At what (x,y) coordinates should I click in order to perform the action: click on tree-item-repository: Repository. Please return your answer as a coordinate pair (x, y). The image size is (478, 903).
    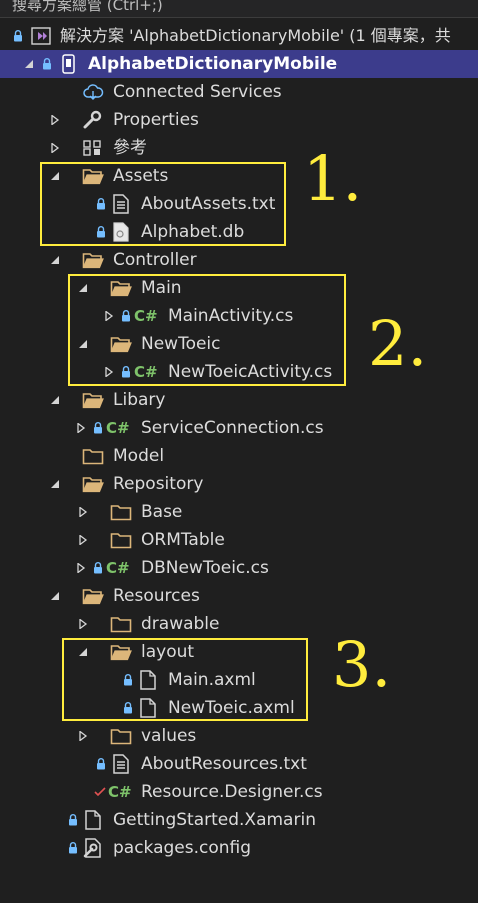
    Looking at the image, I should click on (239, 484).